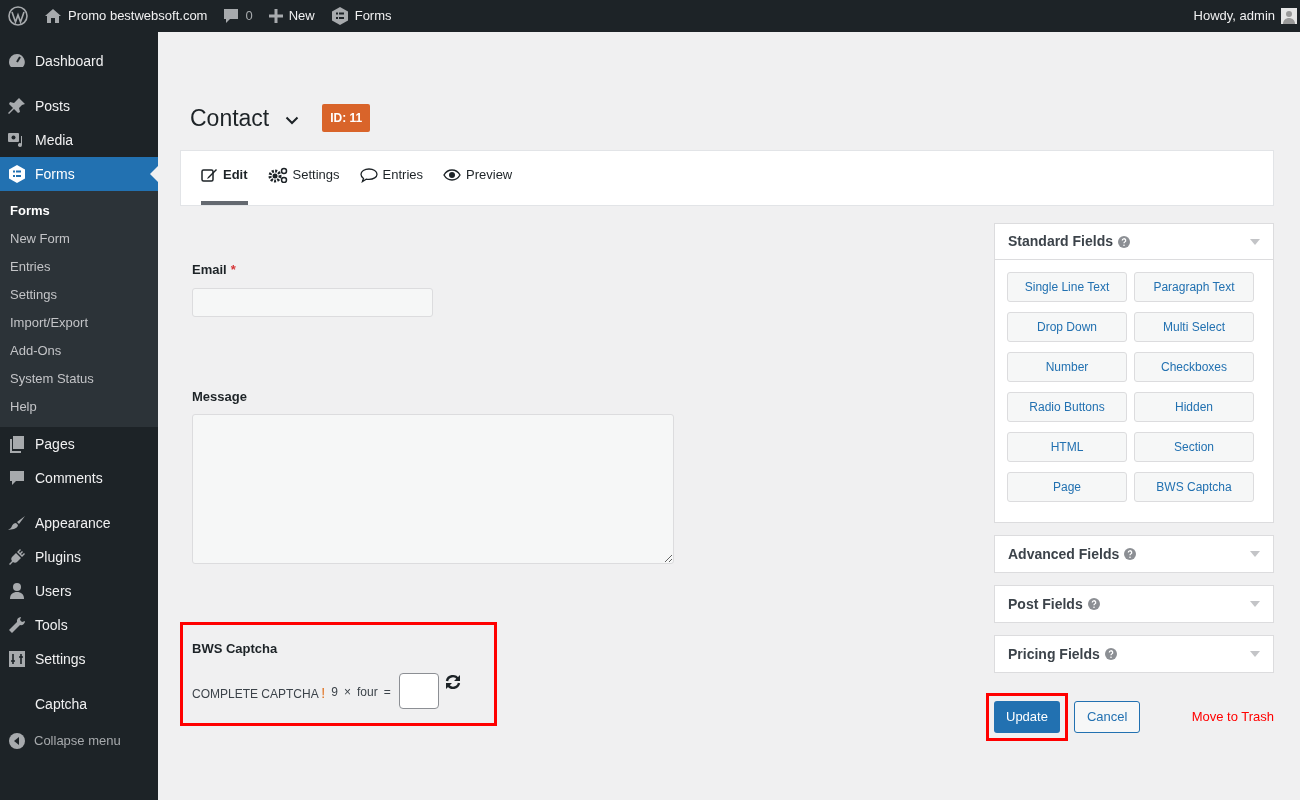  What do you see at coordinates (79, 591) in the screenshot?
I see `sidebar-item: Users` at bounding box center [79, 591].